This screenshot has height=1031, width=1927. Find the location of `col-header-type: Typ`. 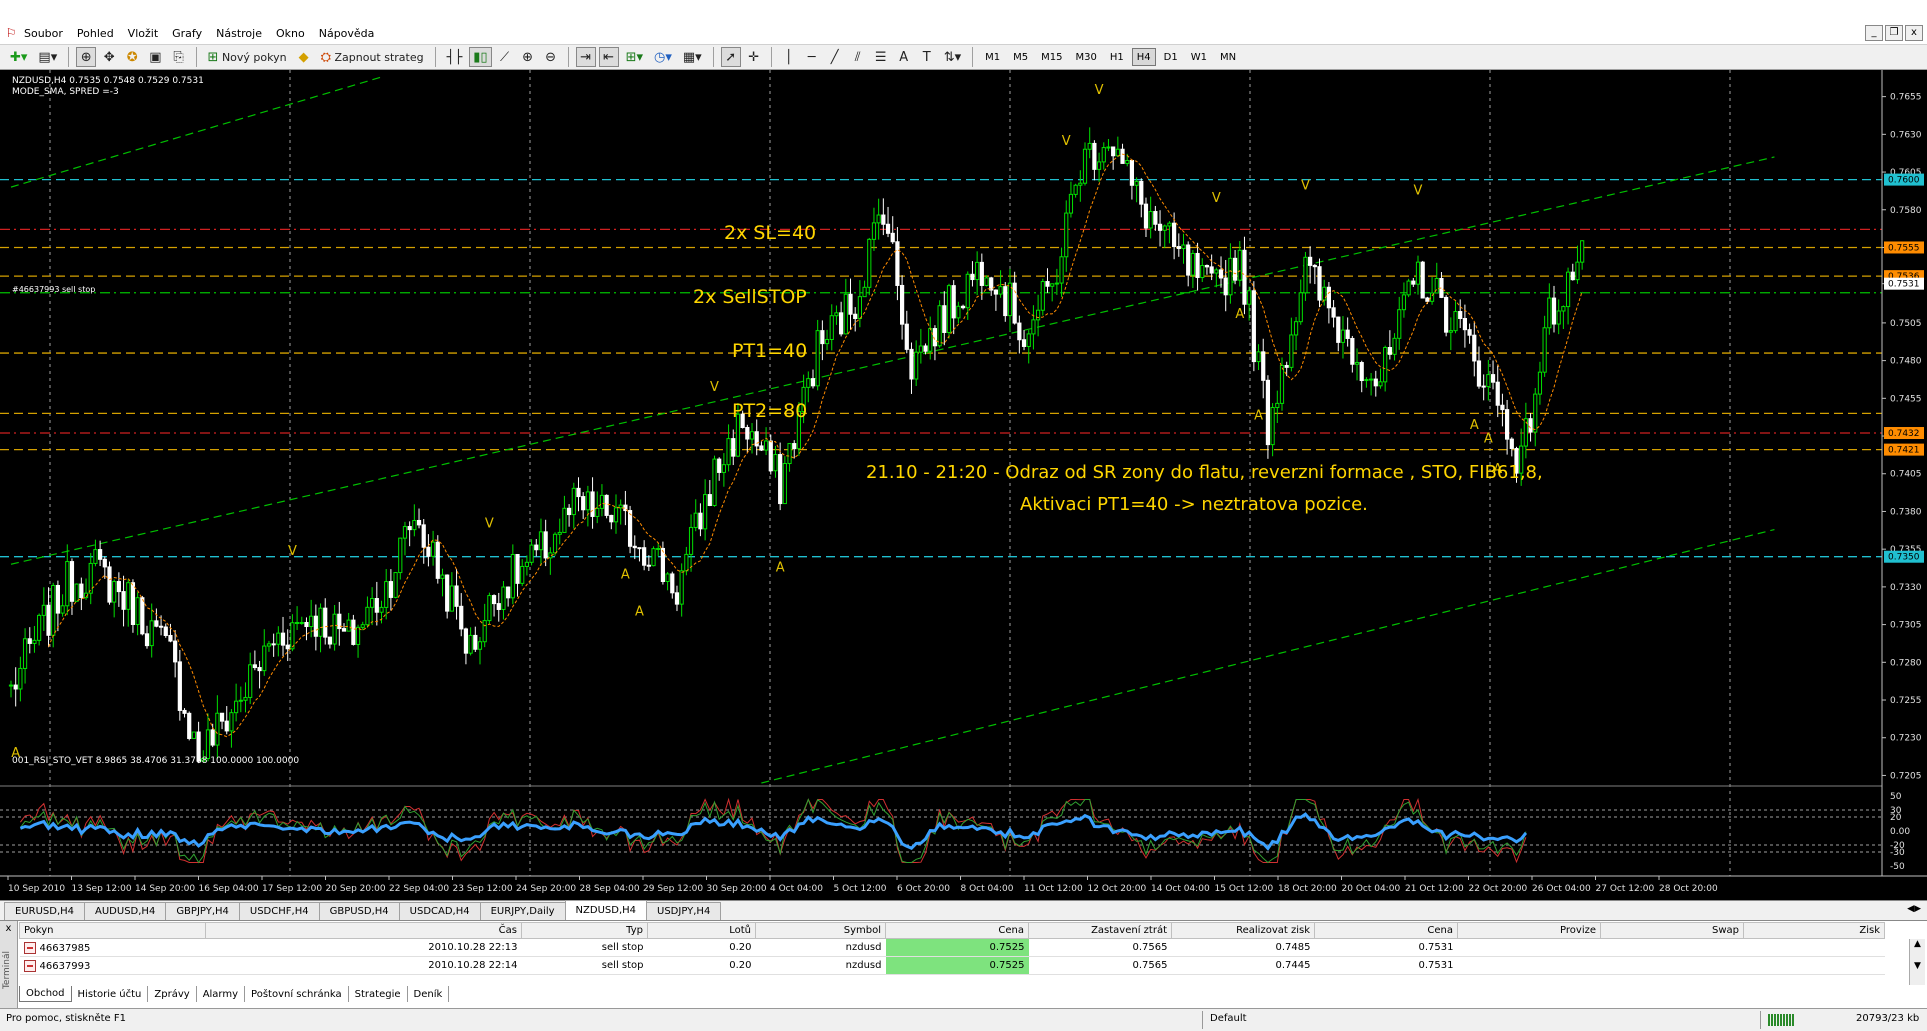

col-header-type: Typ is located at coordinates (584, 930).